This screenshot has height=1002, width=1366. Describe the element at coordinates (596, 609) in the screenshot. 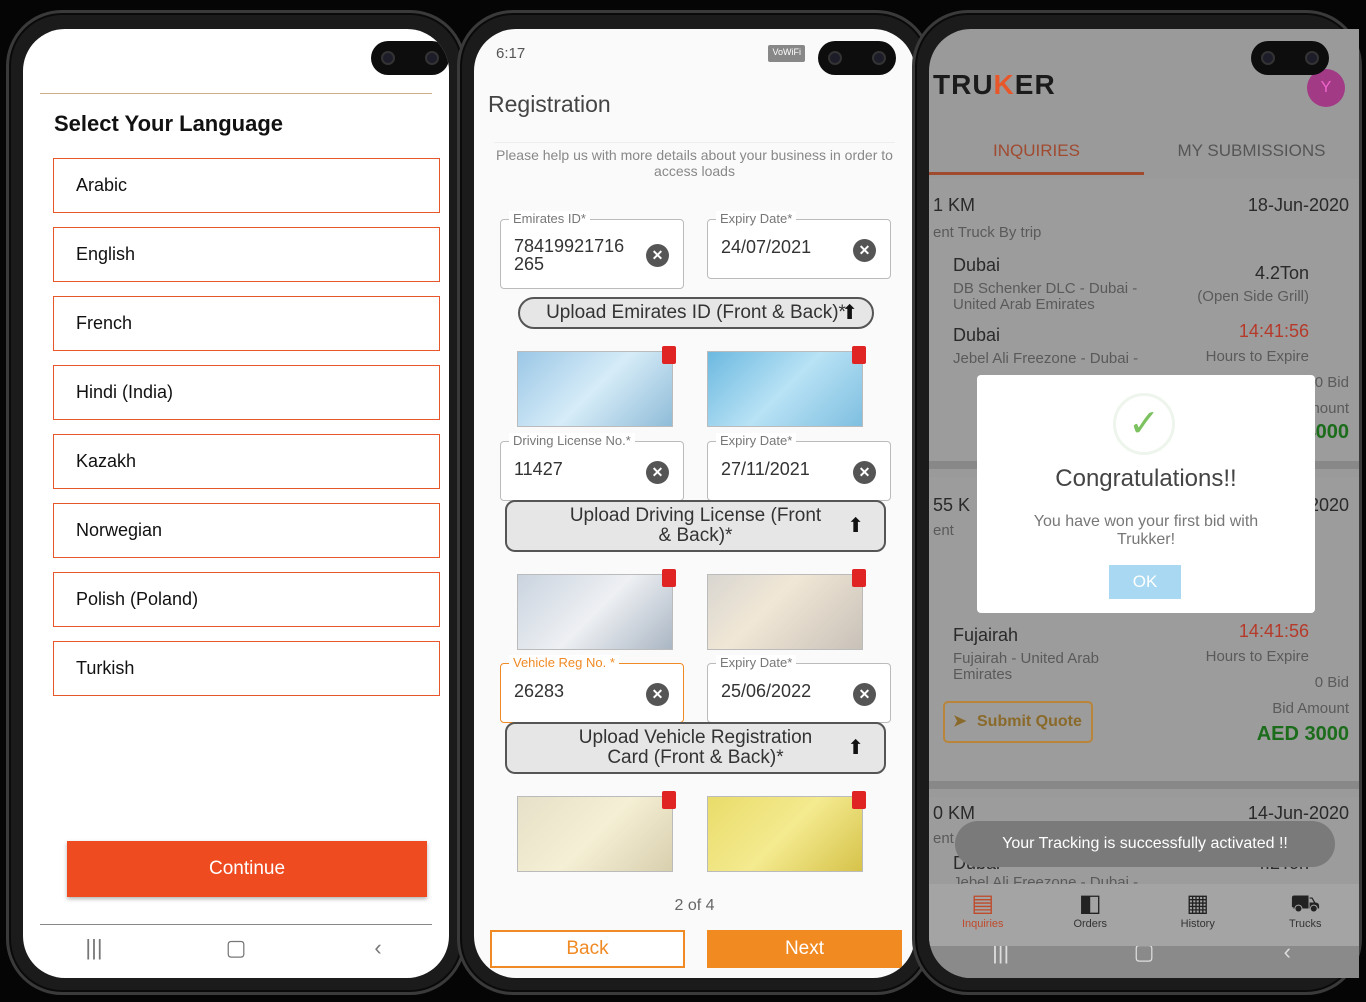

I see `license-front-image` at that location.